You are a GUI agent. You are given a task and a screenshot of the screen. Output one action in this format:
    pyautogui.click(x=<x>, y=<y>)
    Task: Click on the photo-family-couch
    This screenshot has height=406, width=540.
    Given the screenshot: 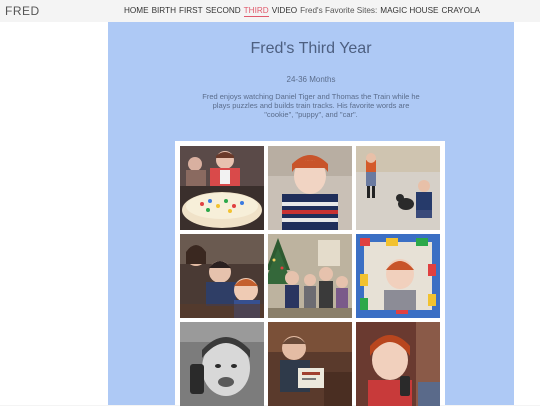 What is the action you would take?
    pyautogui.click(x=222, y=276)
    